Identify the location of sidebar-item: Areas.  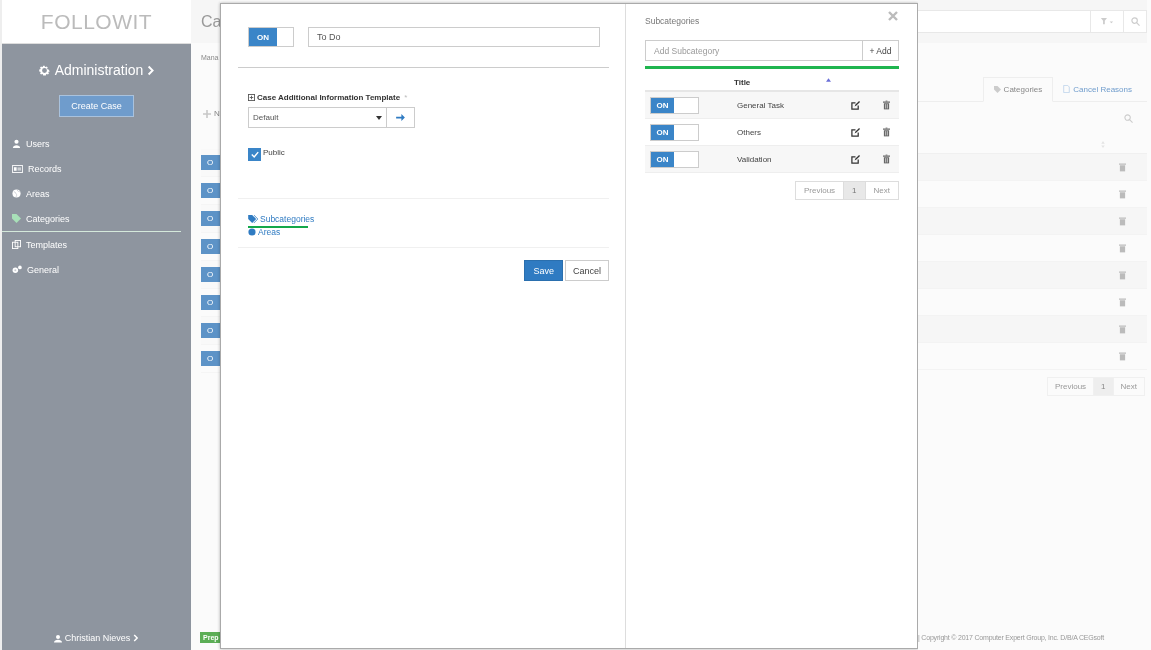
(96, 193).